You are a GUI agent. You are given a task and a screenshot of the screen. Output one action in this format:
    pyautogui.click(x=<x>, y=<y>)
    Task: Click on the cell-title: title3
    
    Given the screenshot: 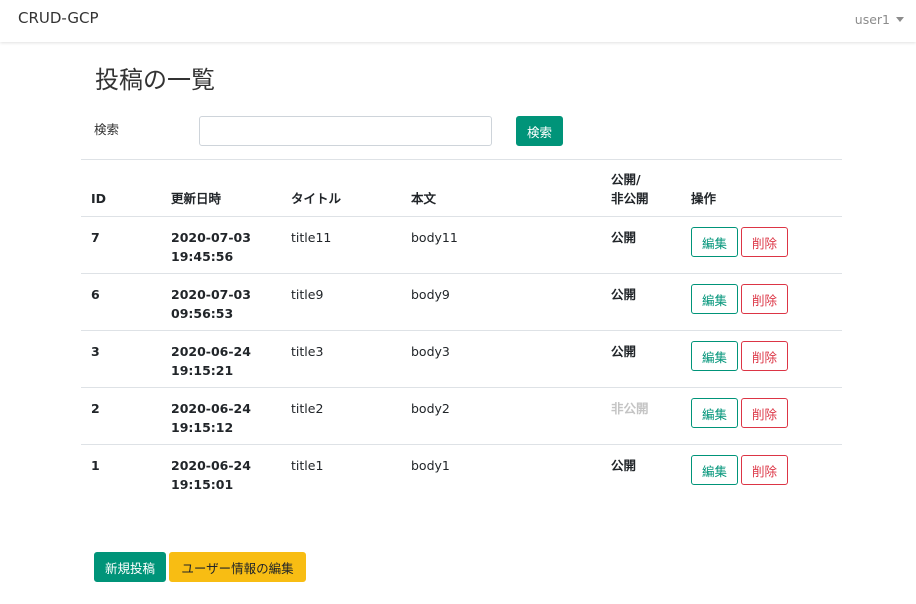 What is the action you would take?
    pyautogui.click(x=307, y=351)
    